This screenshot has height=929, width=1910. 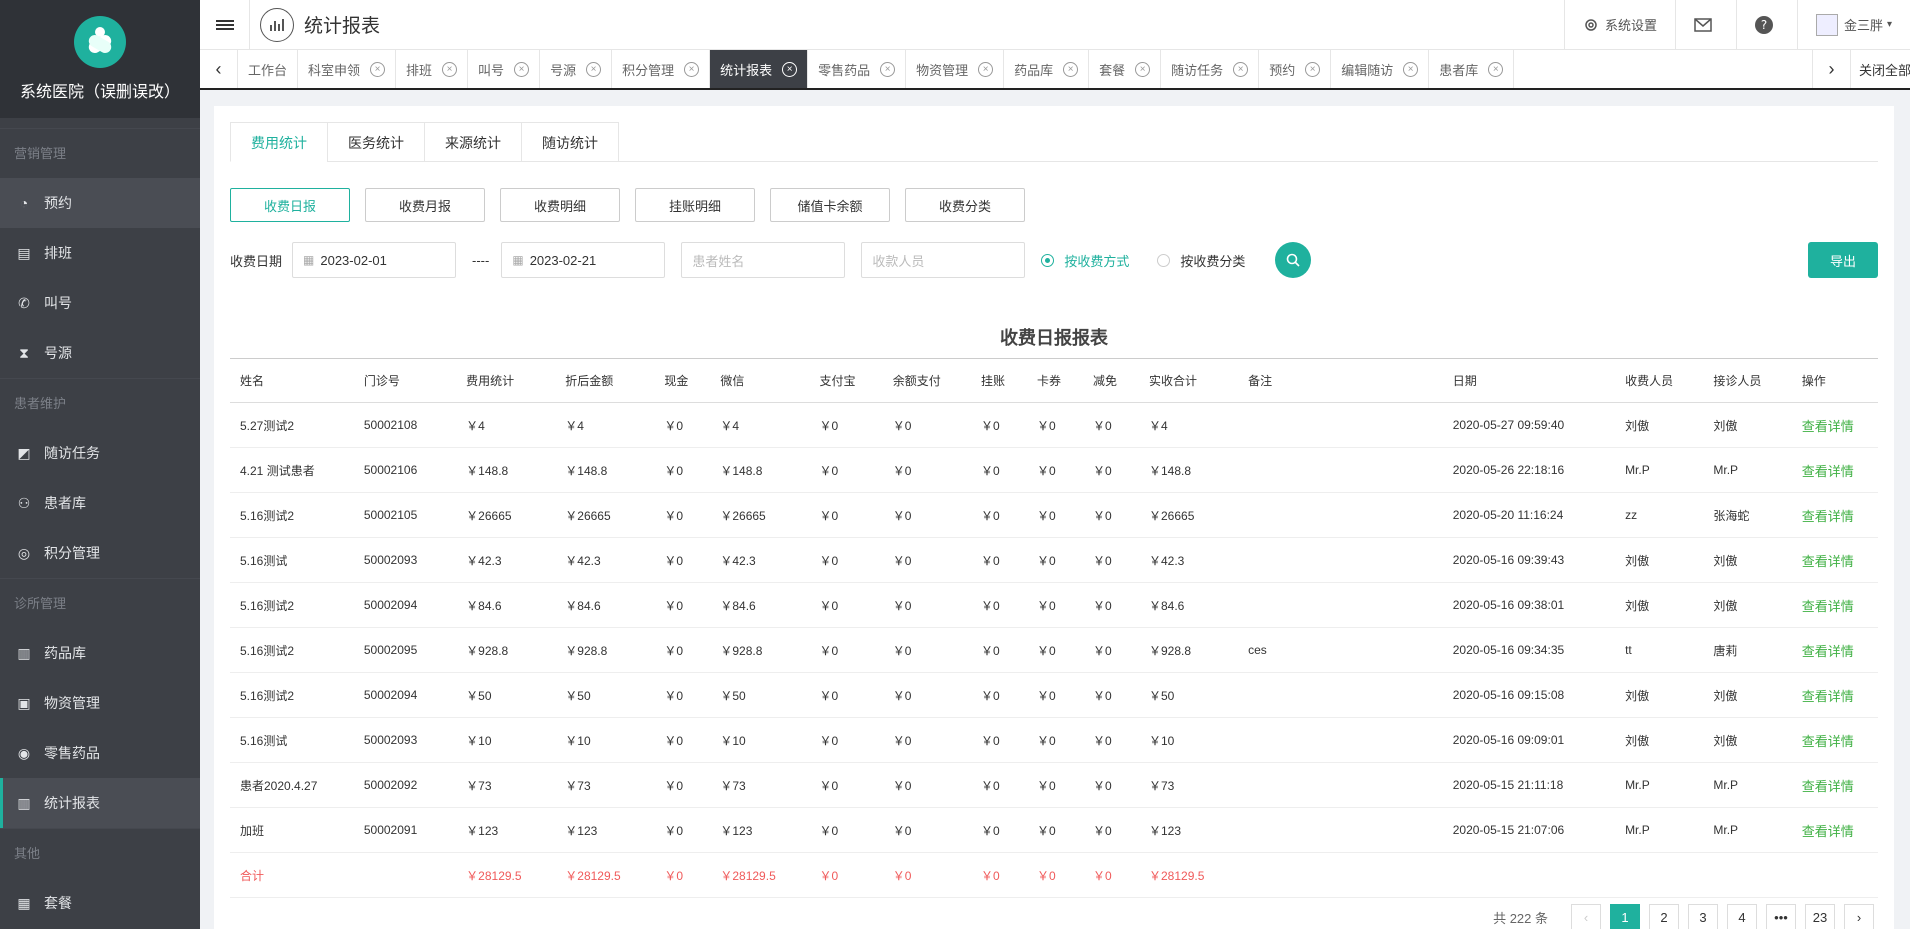 What do you see at coordinates (1781, 916) in the screenshot?
I see `page-button: •••` at bounding box center [1781, 916].